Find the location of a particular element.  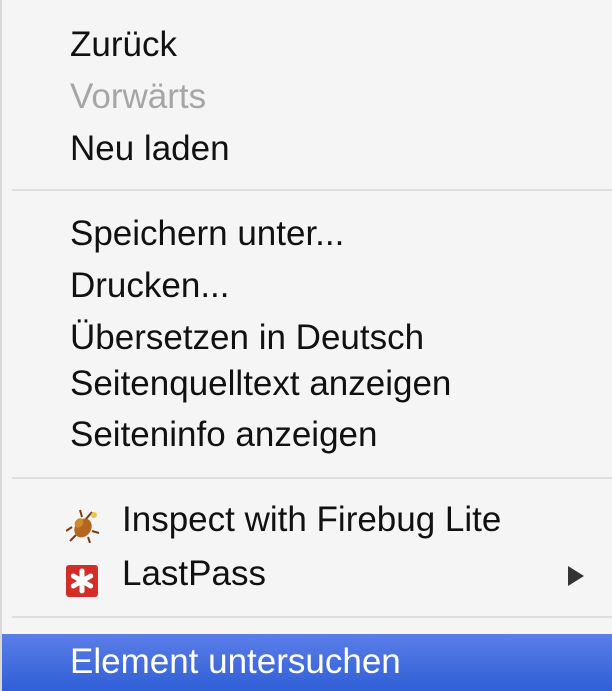

menu-item-label: LastPass is located at coordinates (194, 573).